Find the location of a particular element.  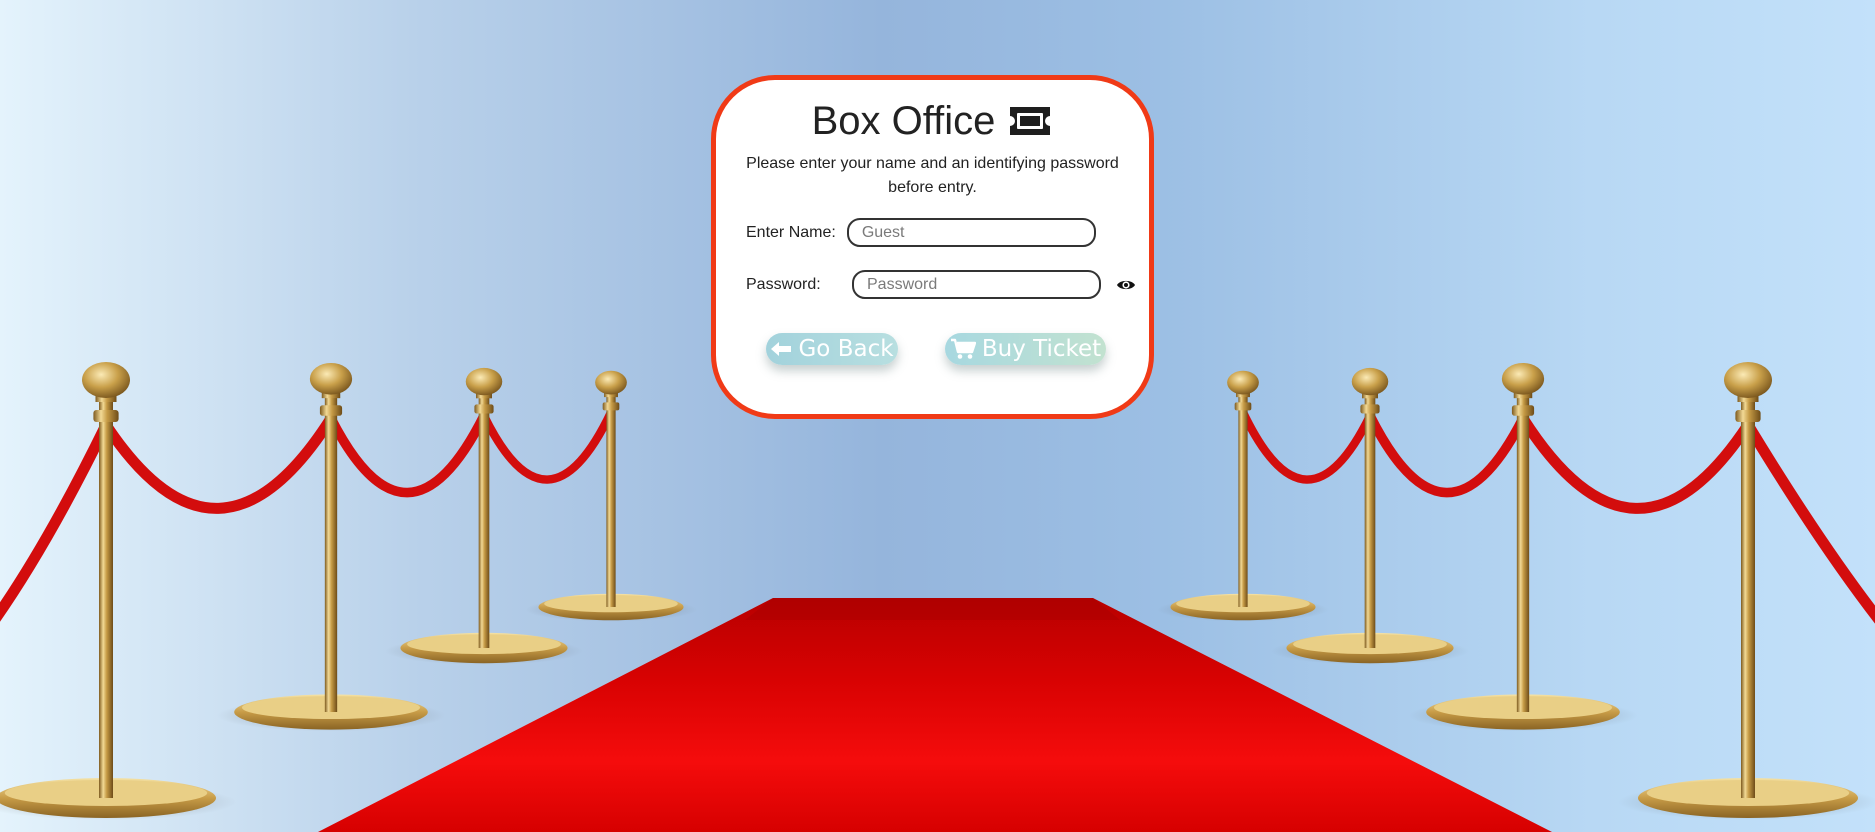

name-label: Enter Name: is located at coordinates (791, 232).